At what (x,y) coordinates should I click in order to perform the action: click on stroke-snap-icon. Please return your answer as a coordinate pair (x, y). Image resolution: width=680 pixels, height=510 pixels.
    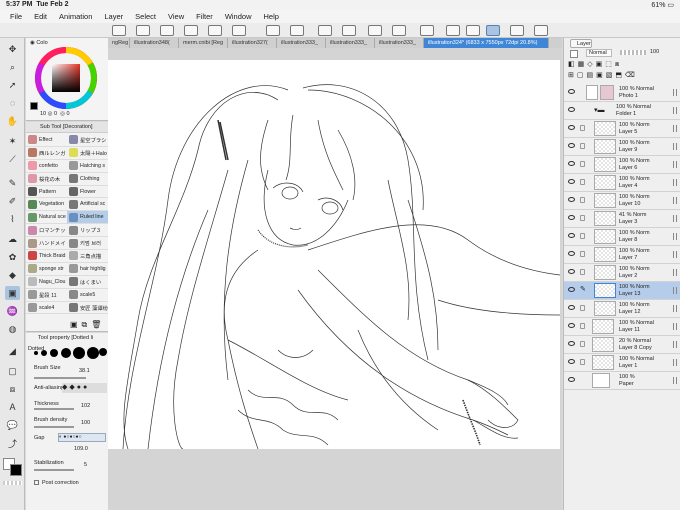
    Looking at the image, I should click on (473, 30).